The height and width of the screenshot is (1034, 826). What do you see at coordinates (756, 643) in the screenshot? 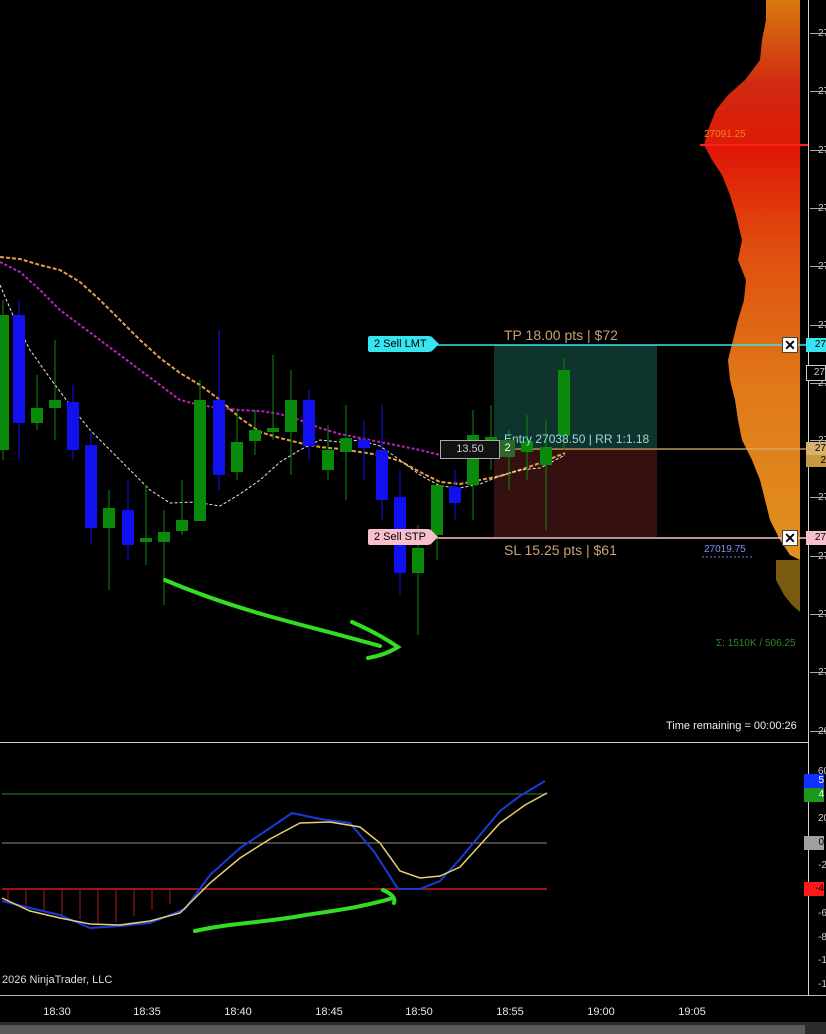
I see `volume-summary: Σ: 1510K / 506.25` at bounding box center [756, 643].